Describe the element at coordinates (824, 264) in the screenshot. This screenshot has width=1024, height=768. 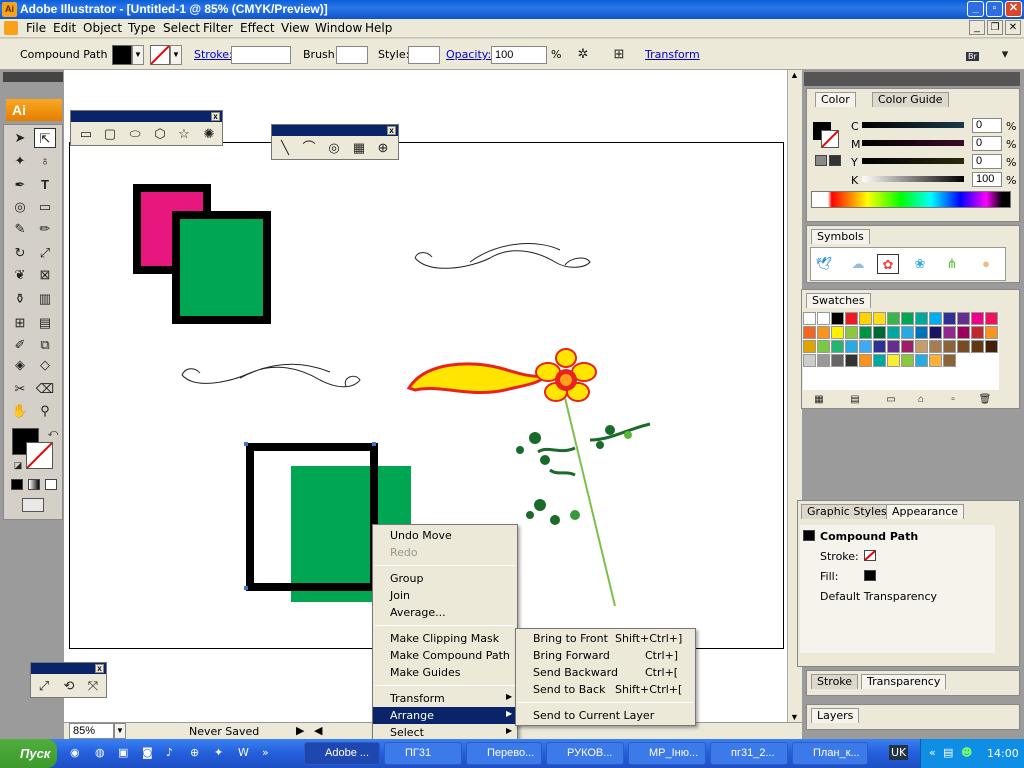
I see `symbol-bird-icon: 🕊` at that location.